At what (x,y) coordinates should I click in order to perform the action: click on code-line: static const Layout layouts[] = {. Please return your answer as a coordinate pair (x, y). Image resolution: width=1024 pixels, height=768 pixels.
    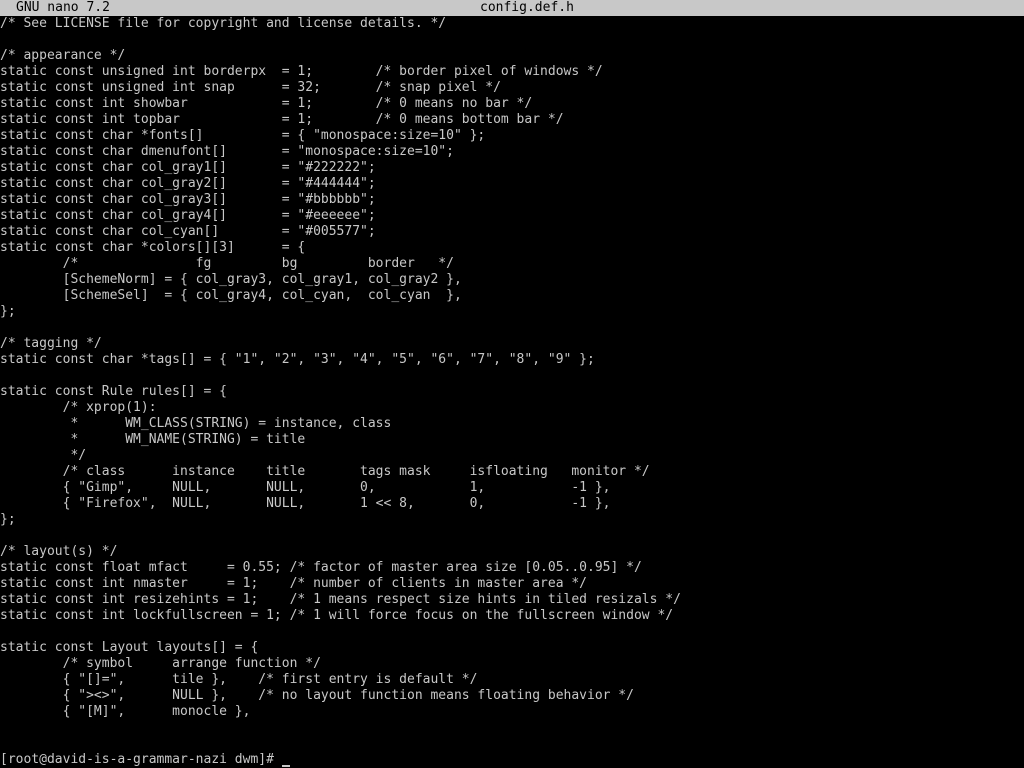
    Looking at the image, I should click on (129, 647).